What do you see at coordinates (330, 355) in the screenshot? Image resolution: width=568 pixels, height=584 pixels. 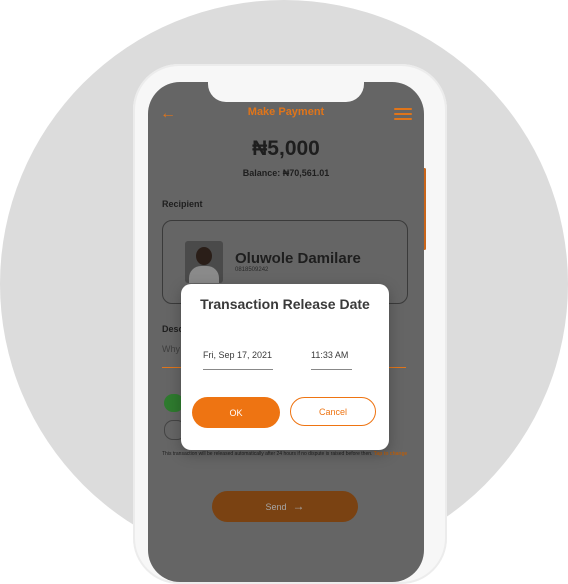 I see `time-value: 11:33 AM` at bounding box center [330, 355].